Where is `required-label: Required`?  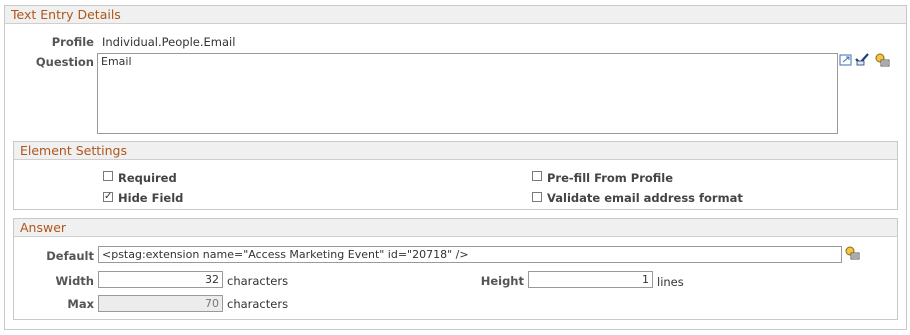
required-label: Required is located at coordinates (147, 178).